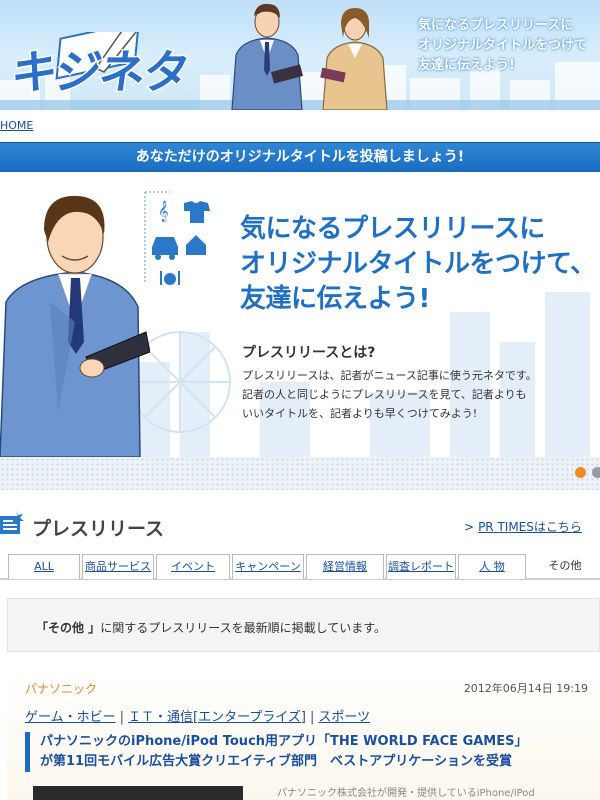  What do you see at coordinates (406, 793) in the screenshot?
I see `article-excerpt: パナソニック株式会社が開発・提供しているiPhone/iPod` at bounding box center [406, 793].